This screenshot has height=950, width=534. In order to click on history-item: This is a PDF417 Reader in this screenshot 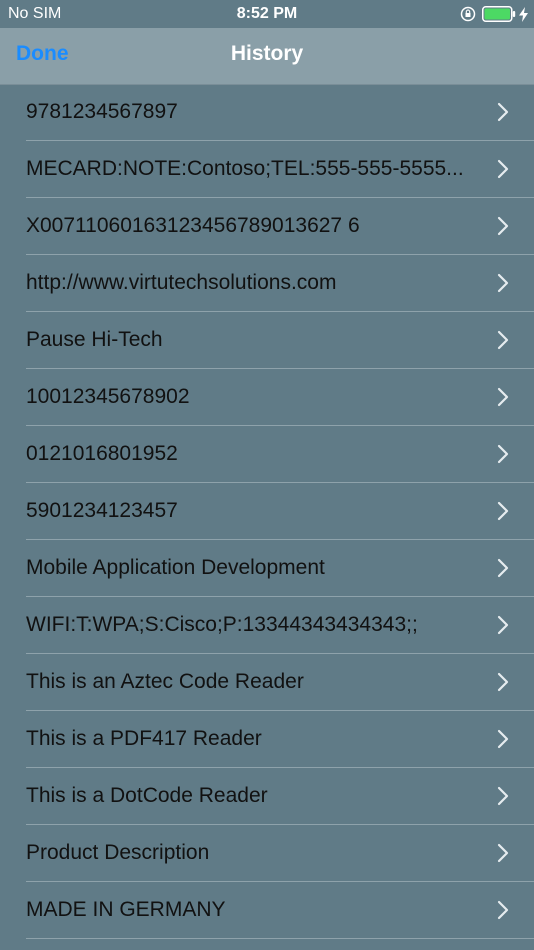, I will do `click(280, 739)`.